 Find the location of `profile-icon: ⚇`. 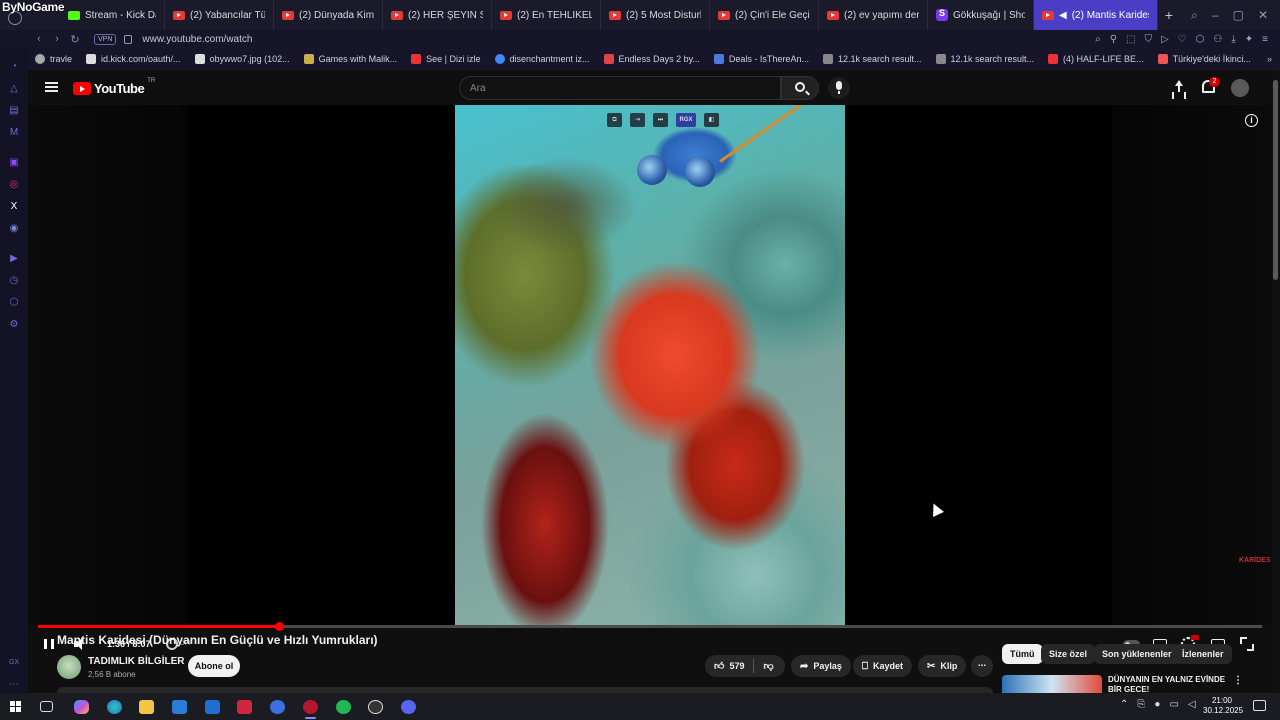

profile-icon: ⚇ is located at coordinates (1217, 39).